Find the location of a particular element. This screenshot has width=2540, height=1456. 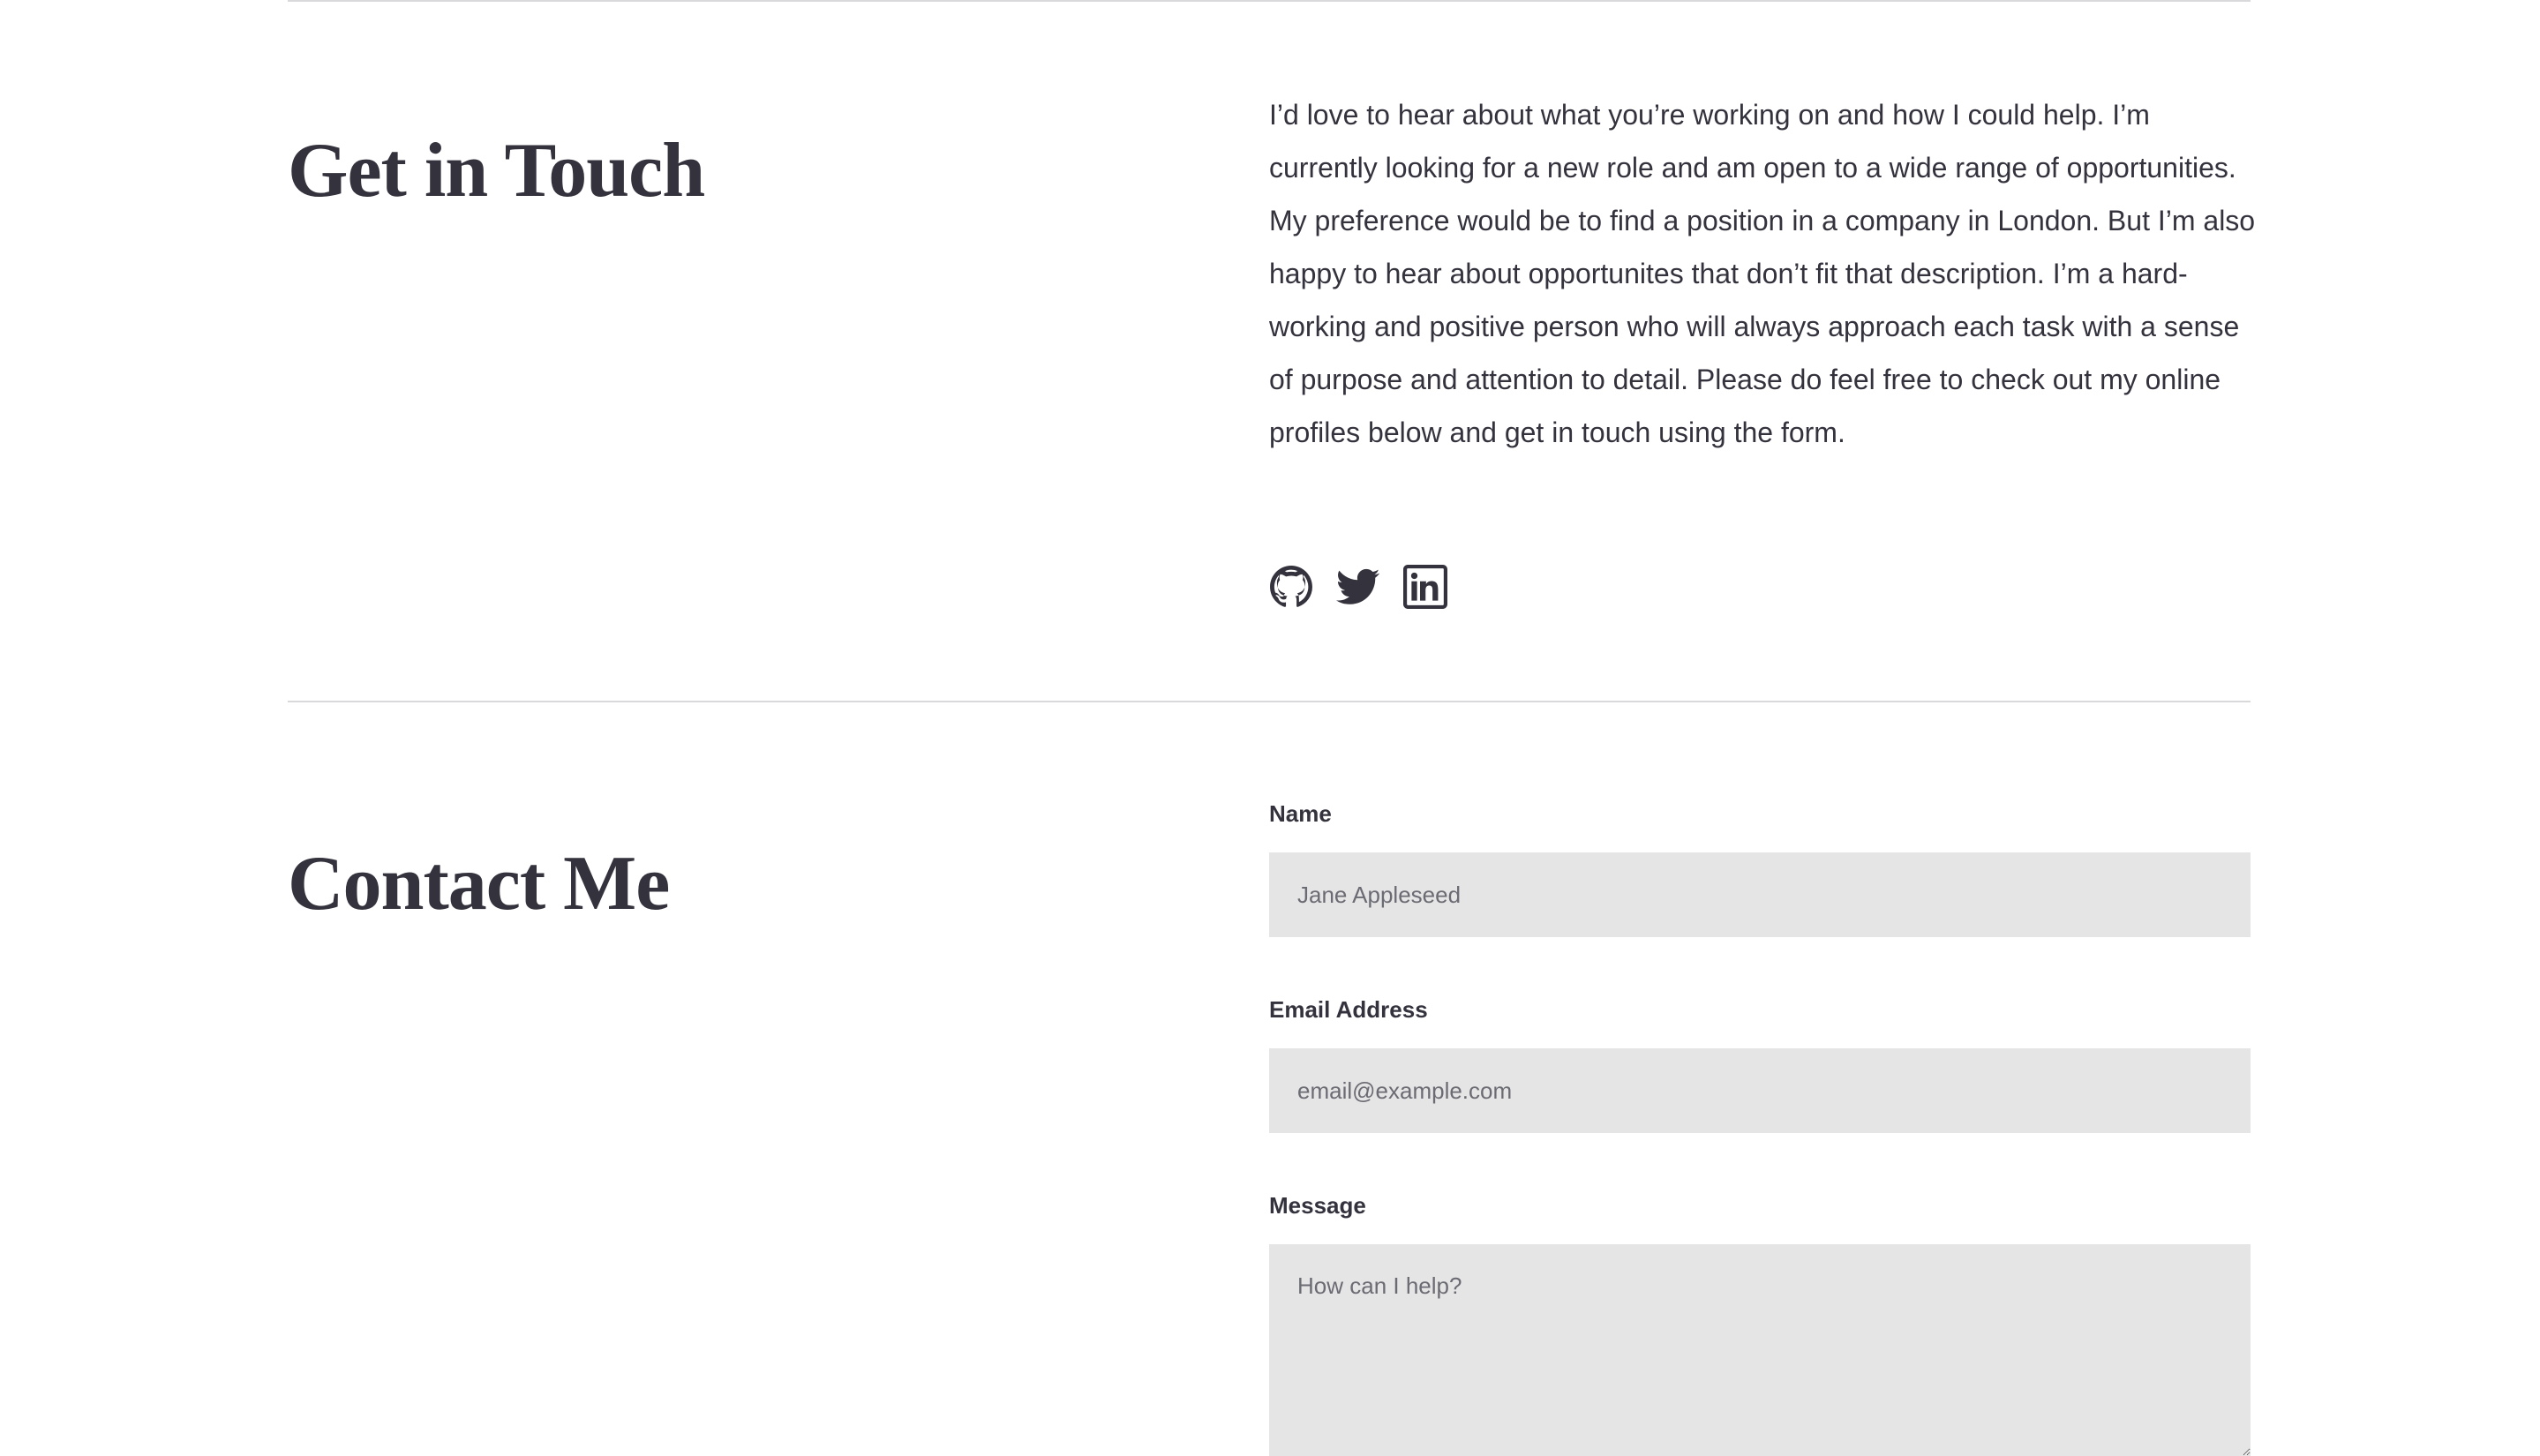

email-label: Email Address is located at coordinates (1348, 1009).